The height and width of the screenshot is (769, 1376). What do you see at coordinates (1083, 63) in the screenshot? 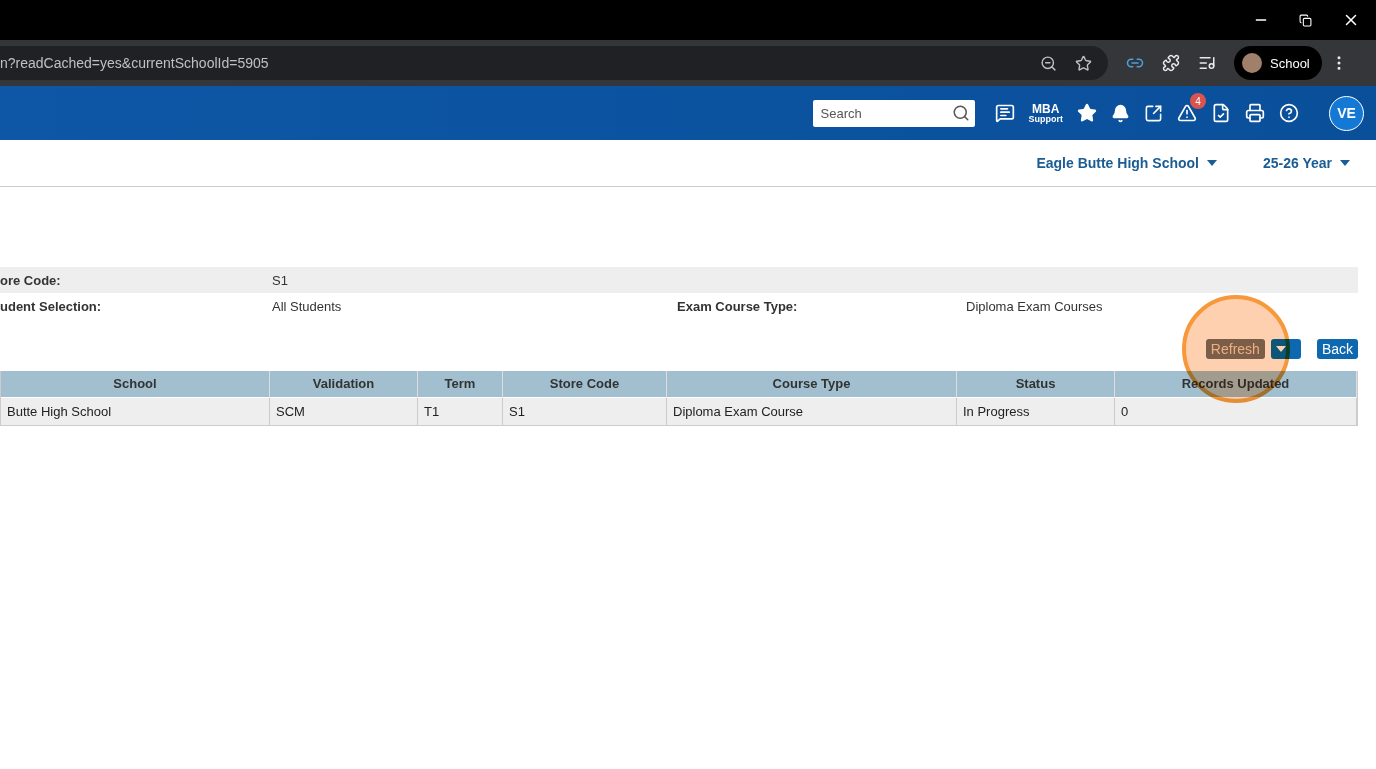
I see `bookmark-star-icon` at bounding box center [1083, 63].